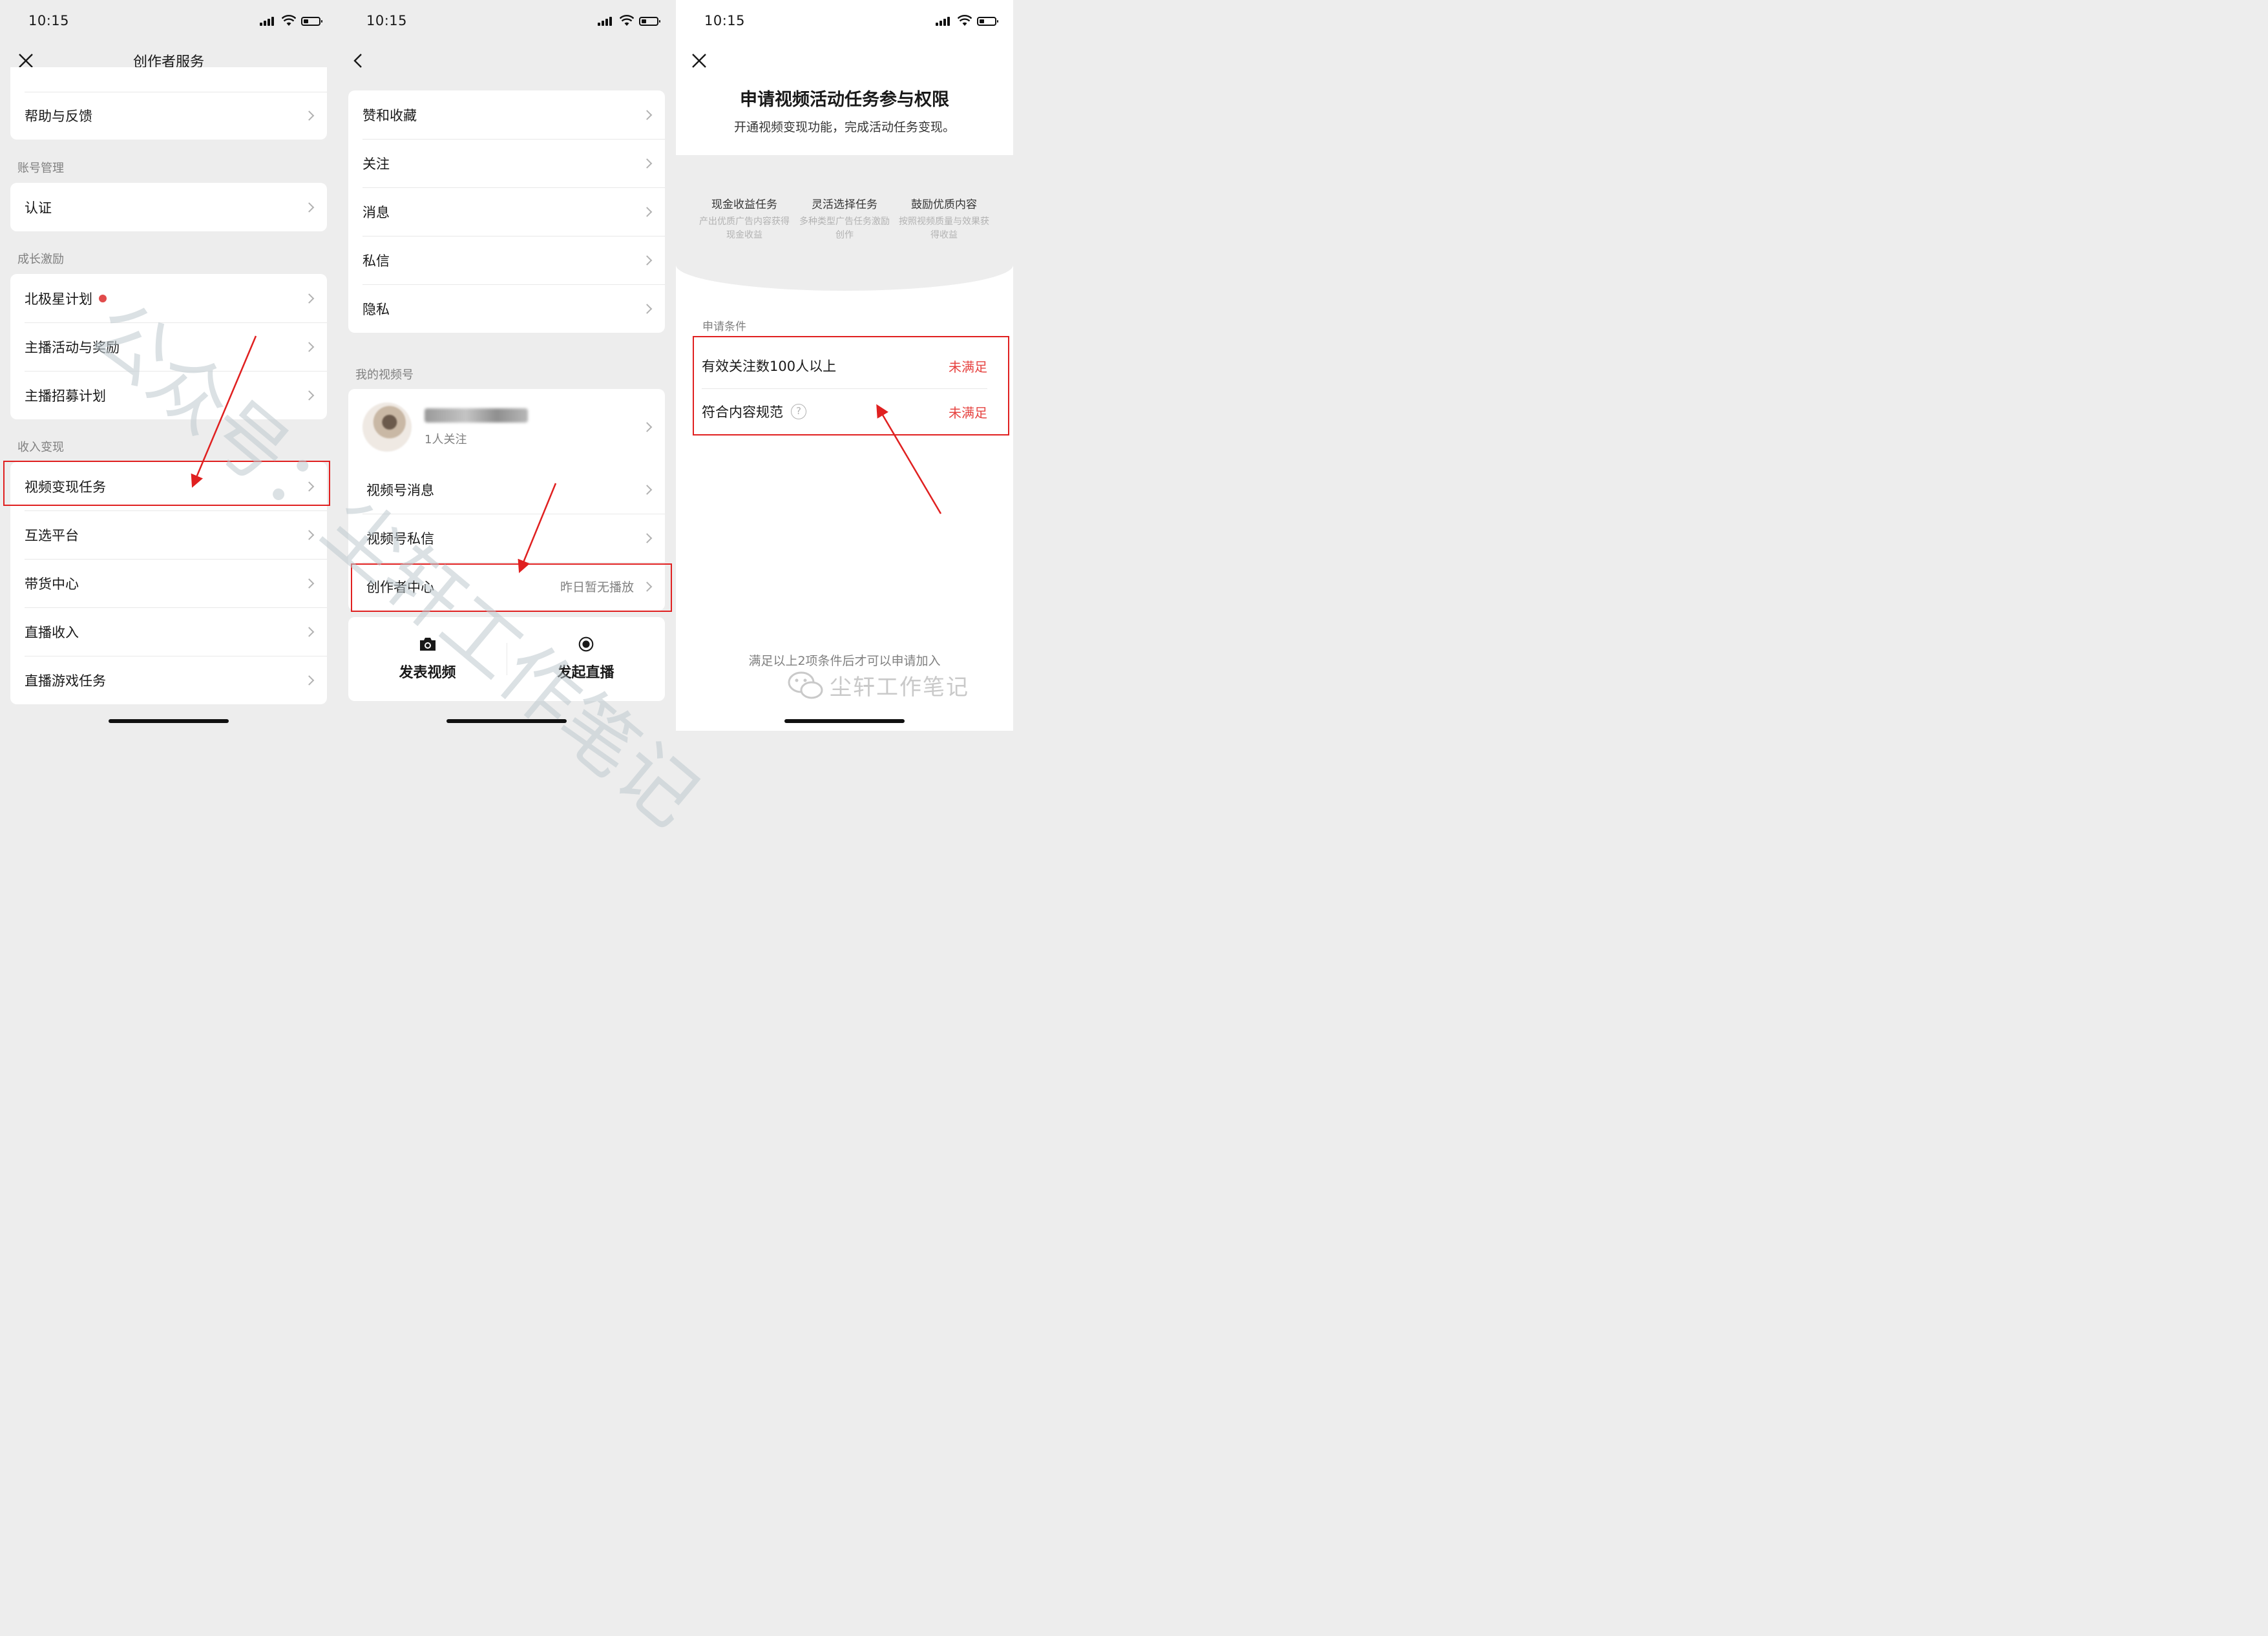 The height and width of the screenshot is (1636, 2268). I want to click on close-icon, so click(700, 61).